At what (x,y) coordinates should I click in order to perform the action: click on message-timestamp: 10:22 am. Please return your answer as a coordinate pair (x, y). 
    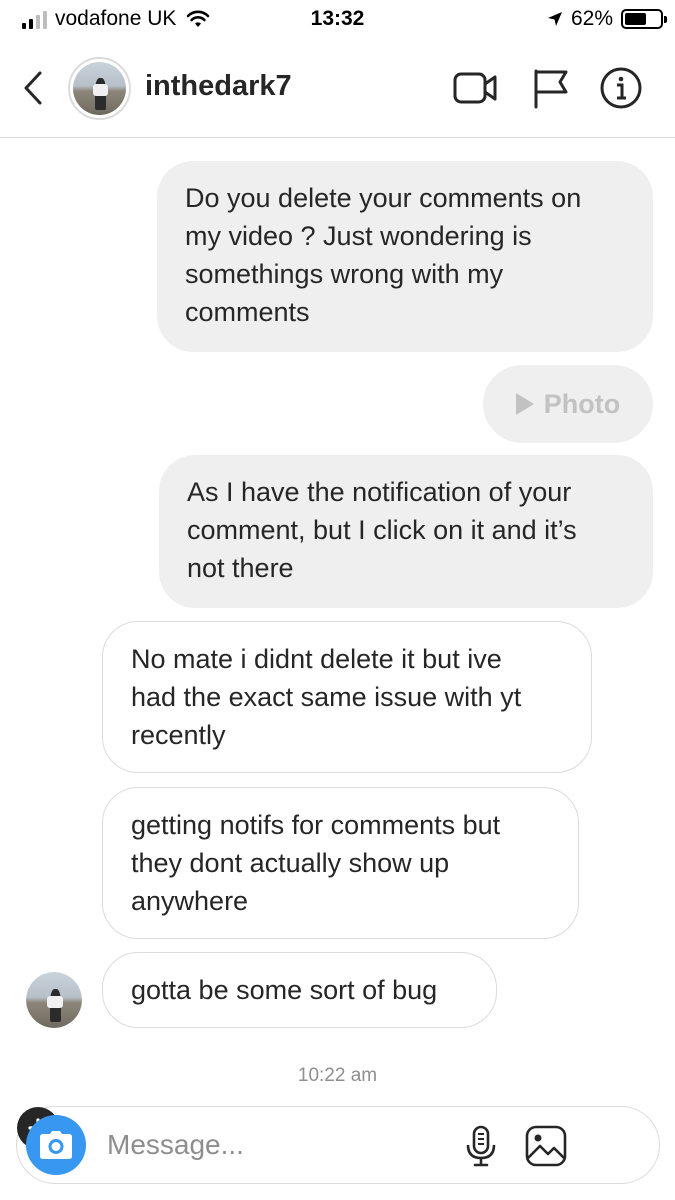
    Looking at the image, I should click on (337, 1075).